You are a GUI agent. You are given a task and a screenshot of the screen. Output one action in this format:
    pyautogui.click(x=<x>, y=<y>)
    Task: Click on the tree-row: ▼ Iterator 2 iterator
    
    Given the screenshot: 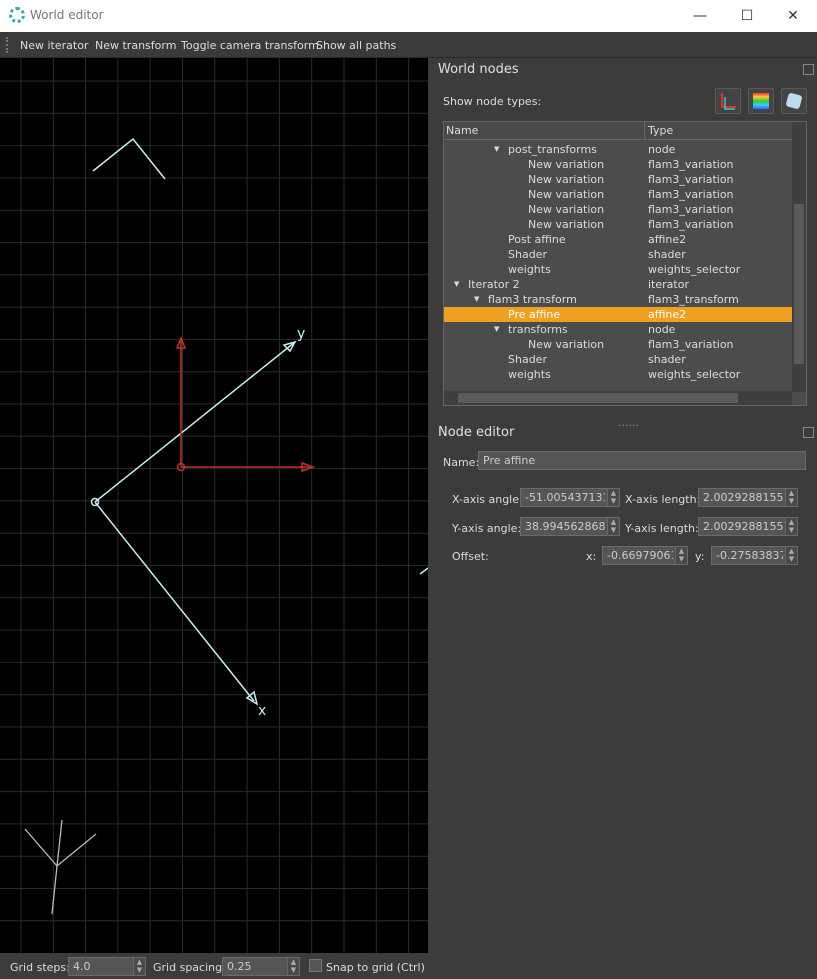 What is the action you would take?
    pyautogui.click(x=618, y=284)
    